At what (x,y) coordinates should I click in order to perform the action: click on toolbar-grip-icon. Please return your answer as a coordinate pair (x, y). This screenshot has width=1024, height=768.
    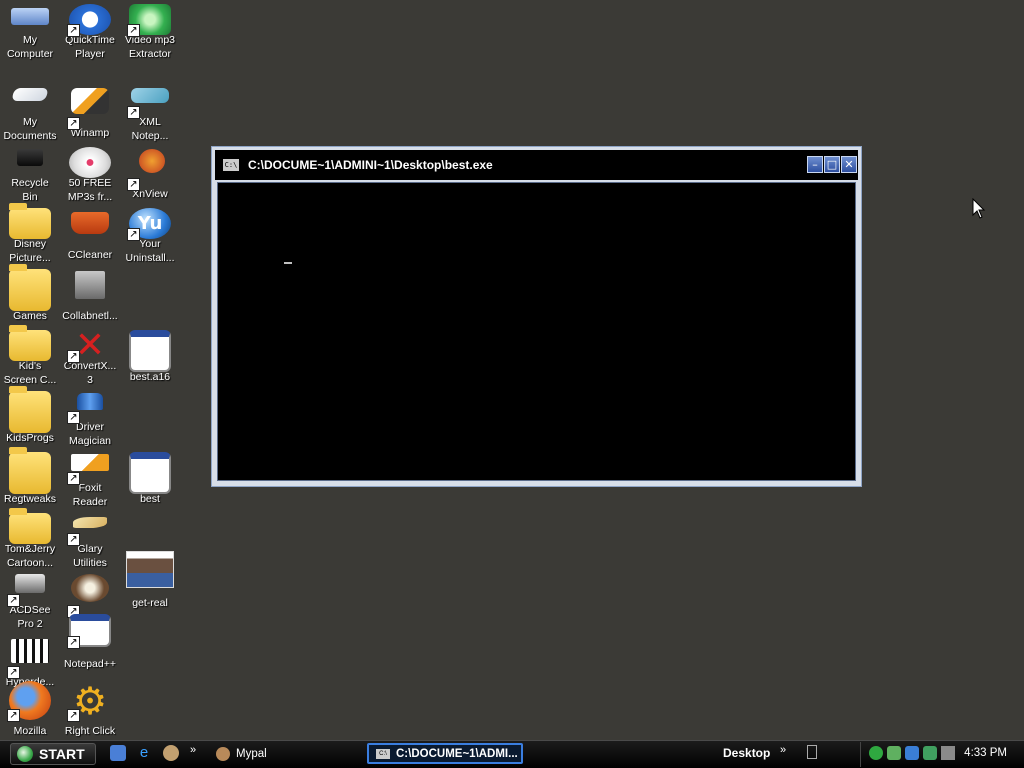
    Looking at the image, I should click on (812, 752).